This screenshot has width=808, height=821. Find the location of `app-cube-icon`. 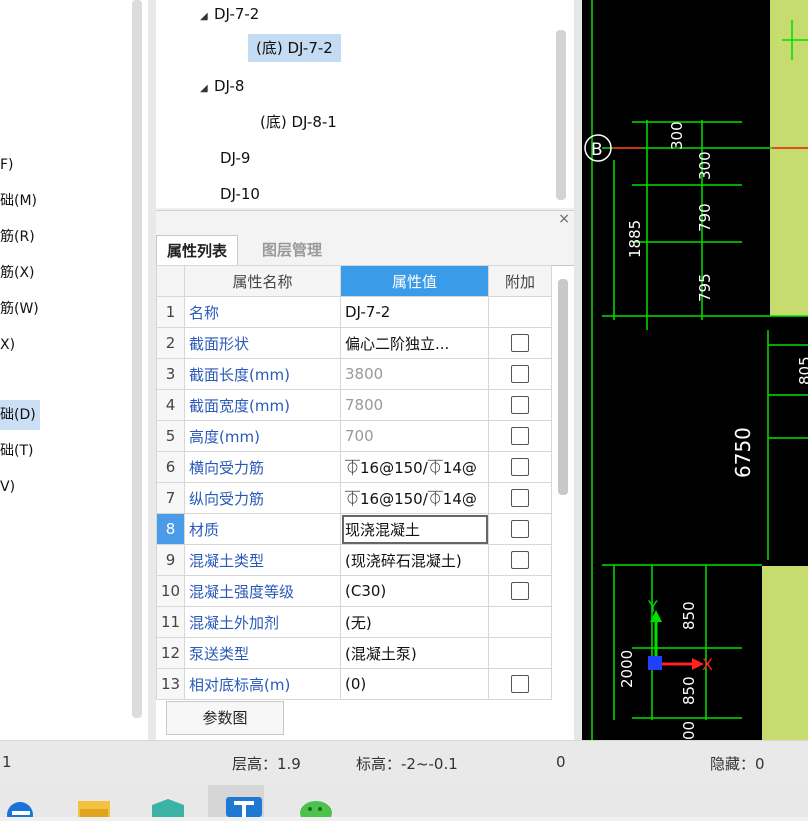

app-cube-icon is located at coordinates (168, 808).